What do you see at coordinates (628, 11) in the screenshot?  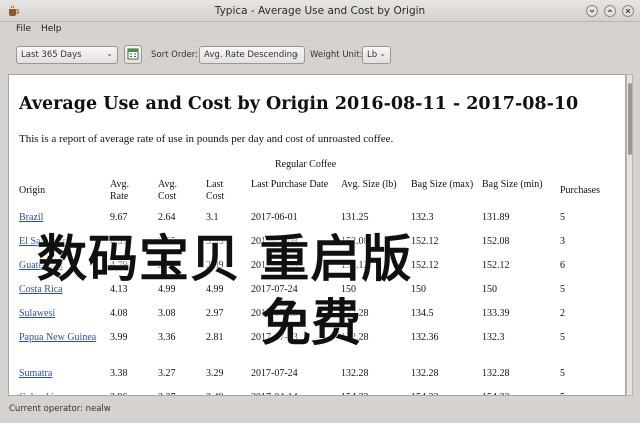 I see `close-button` at bounding box center [628, 11].